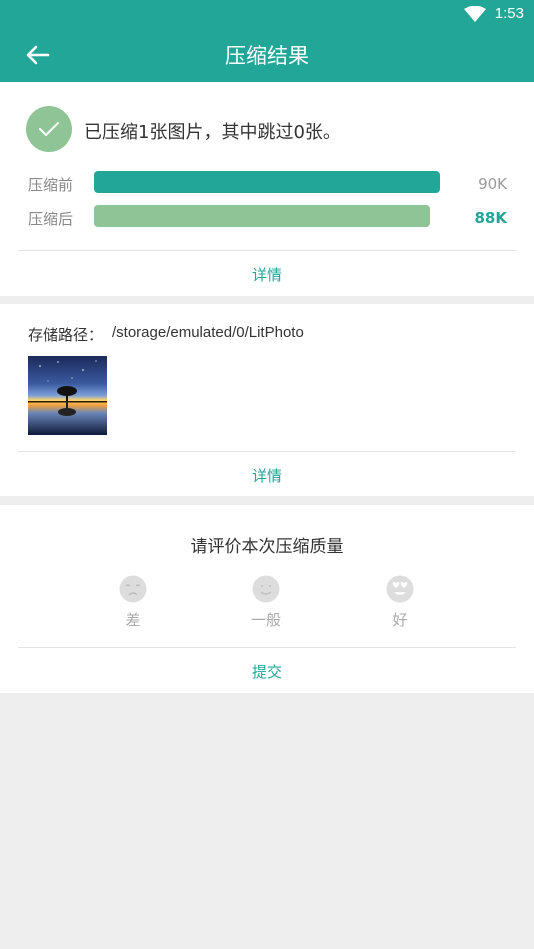 The width and height of the screenshot is (534, 949). Describe the element at coordinates (492, 184) in the screenshot. I see `before-size: 90K` at that location.